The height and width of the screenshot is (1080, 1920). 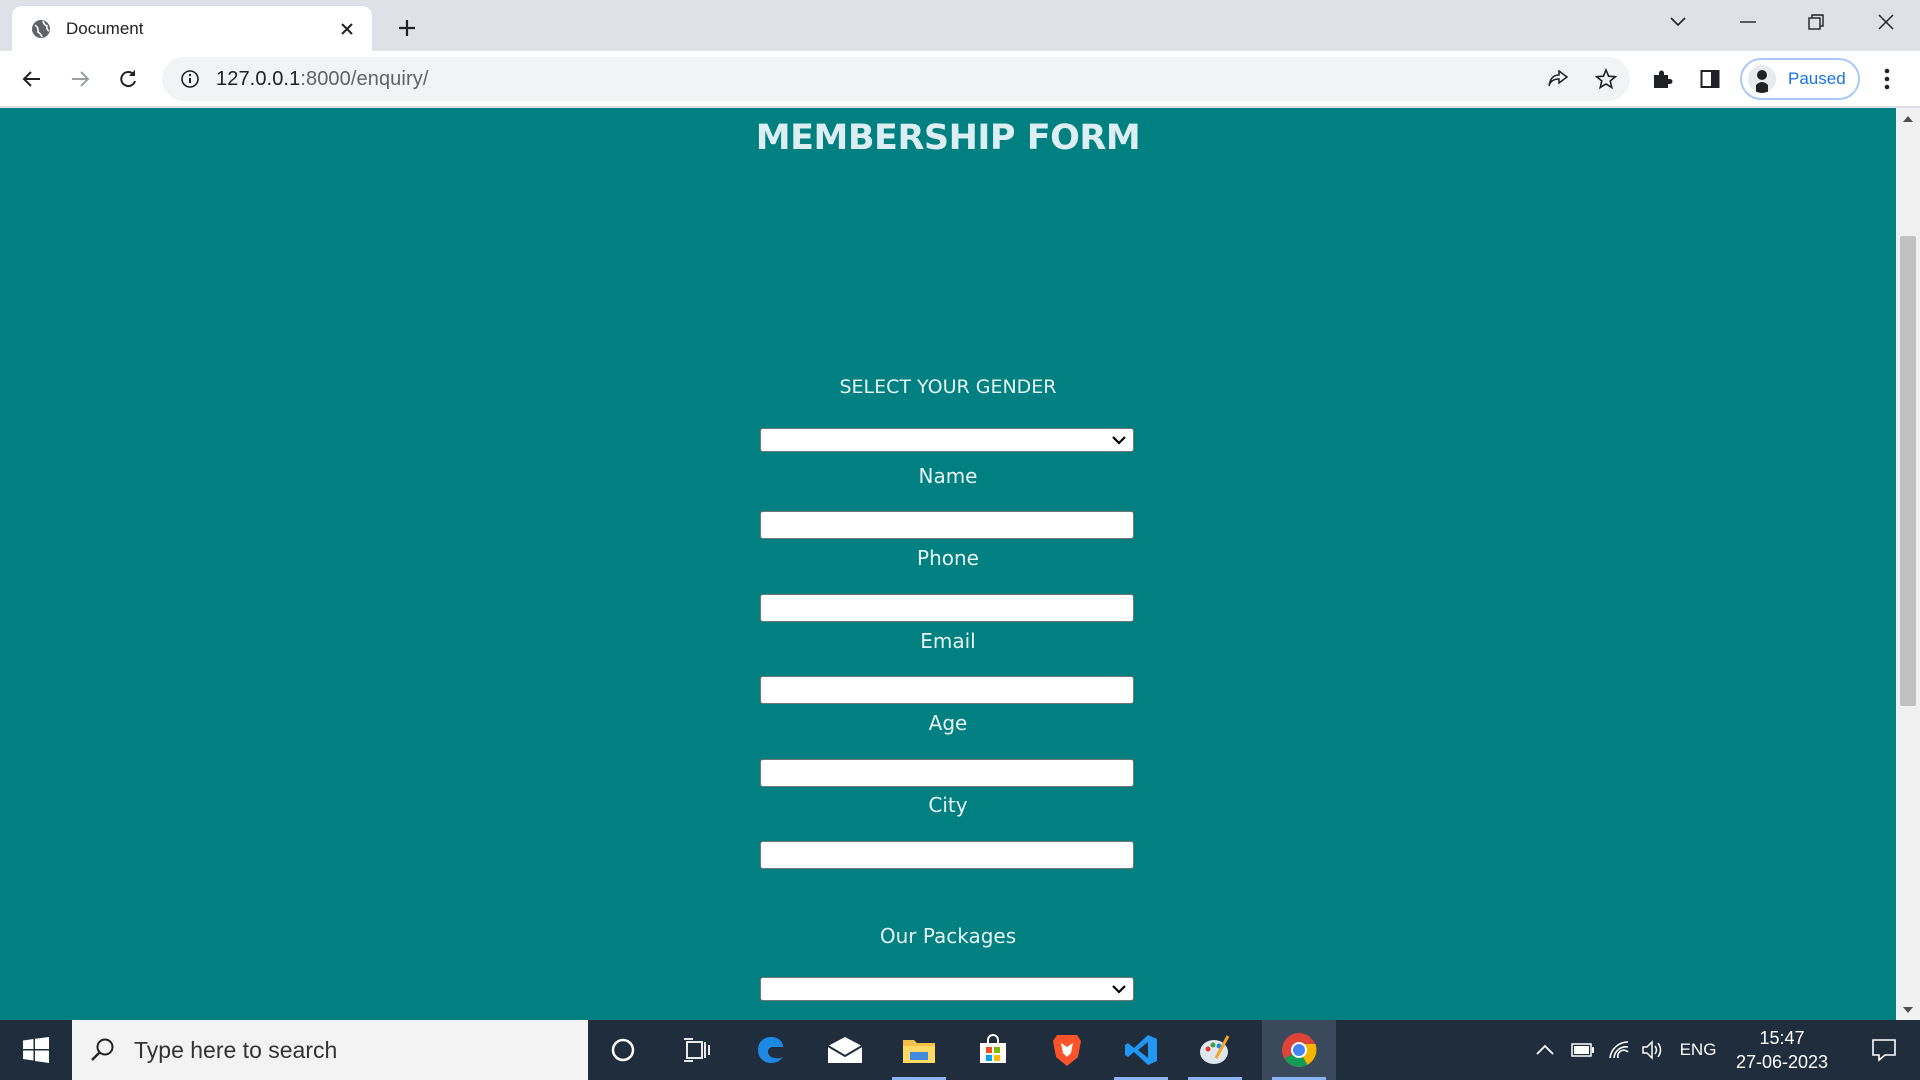 I want to click on name-input, so click(x=947, y=525).